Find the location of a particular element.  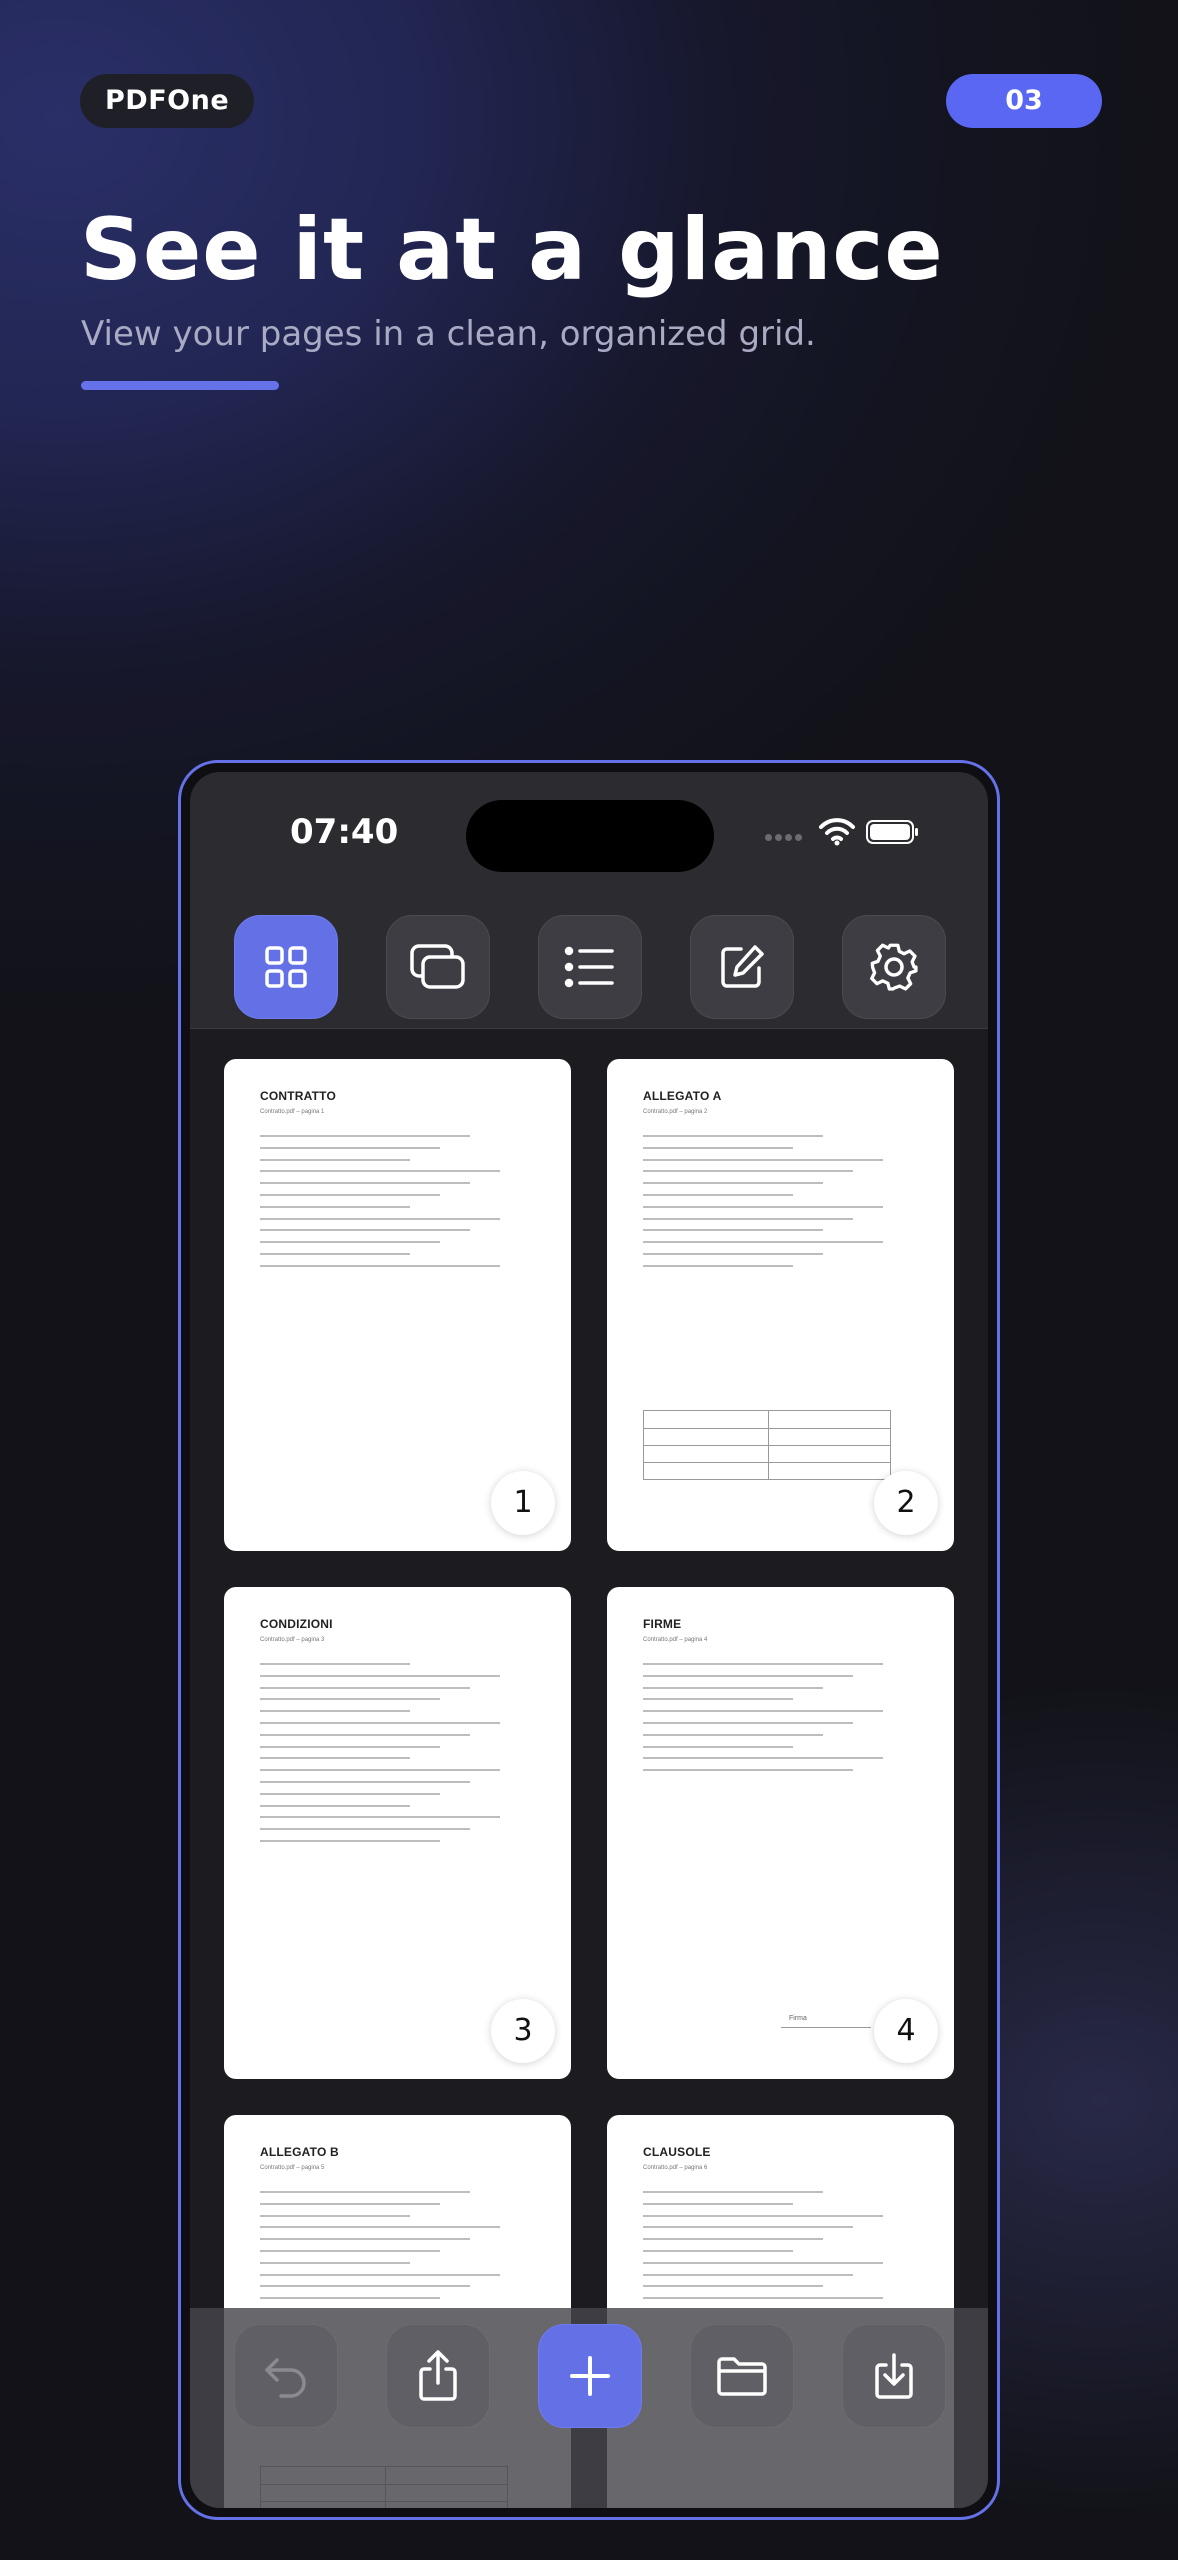

page-caption: Contratto.pdf – pagina 6 is located at coordinates (675, 2168).